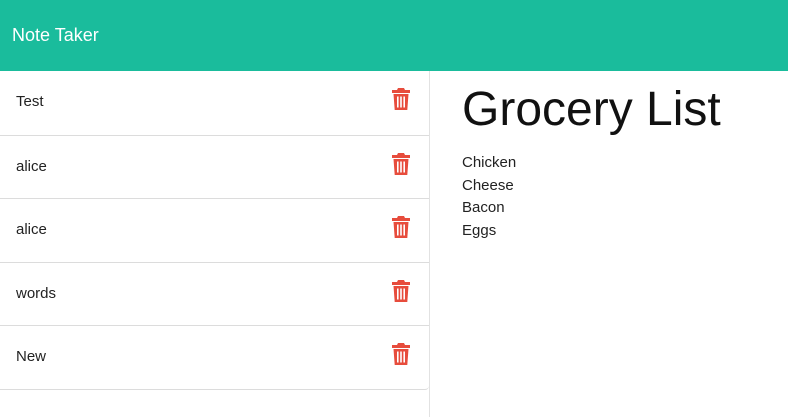  I want to click on note-title: New, so click(31, 357).